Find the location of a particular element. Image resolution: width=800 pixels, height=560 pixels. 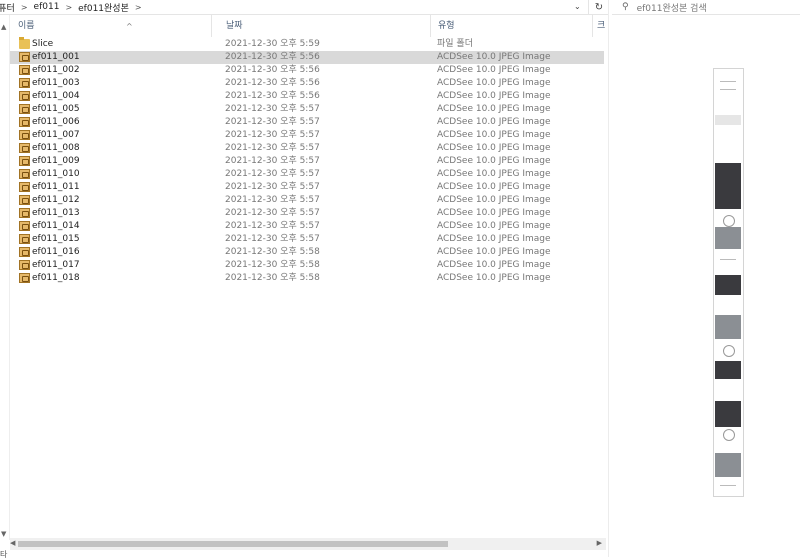

breadcrumb-ef011: ef011 is located at coordinates (47, 7).